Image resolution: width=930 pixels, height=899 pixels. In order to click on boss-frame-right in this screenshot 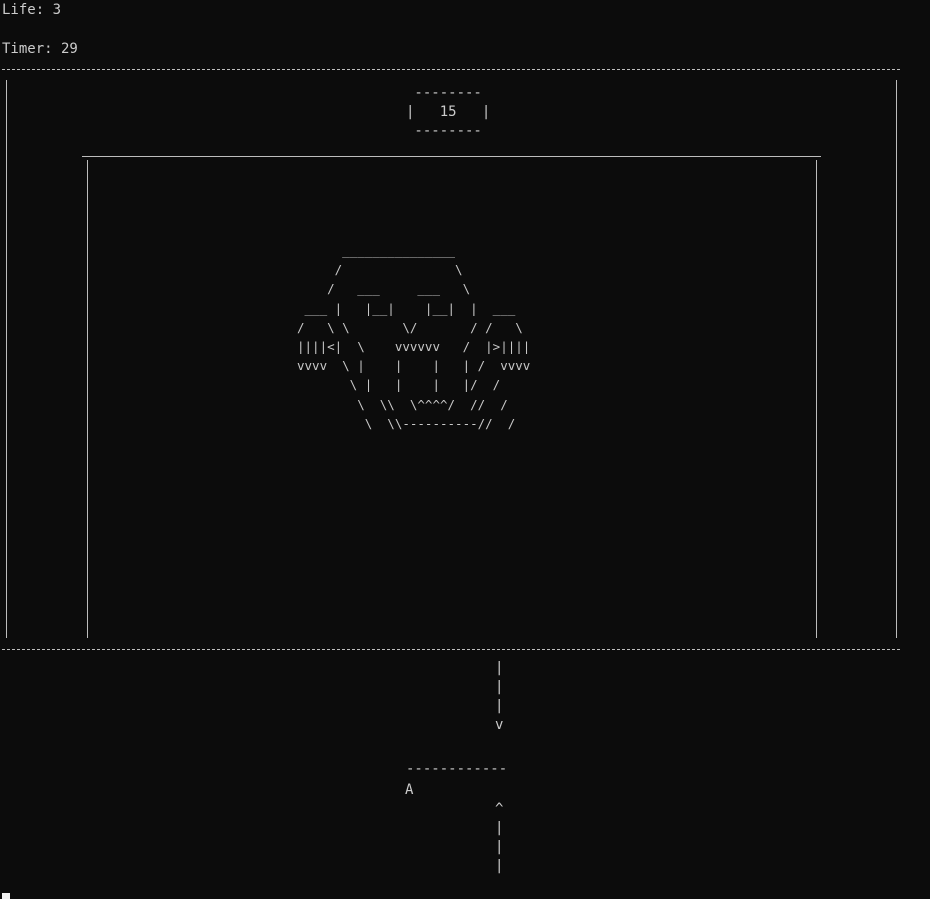, I will do `click(816, 399)`.